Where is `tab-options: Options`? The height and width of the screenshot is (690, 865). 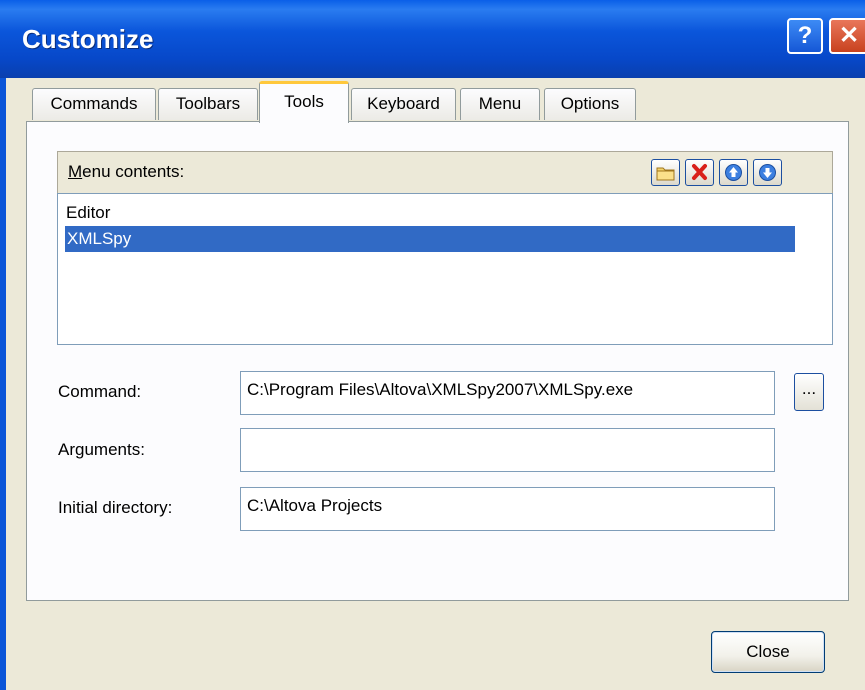 tab-options: Options is located at coordinates (590, 104).